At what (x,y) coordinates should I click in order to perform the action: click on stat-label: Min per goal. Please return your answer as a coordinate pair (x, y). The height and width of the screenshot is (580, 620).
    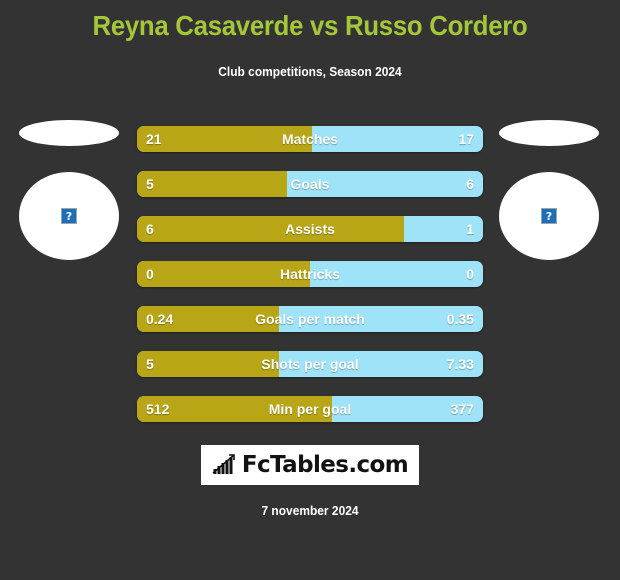
    Looking at the image, I should click on (310, 409).